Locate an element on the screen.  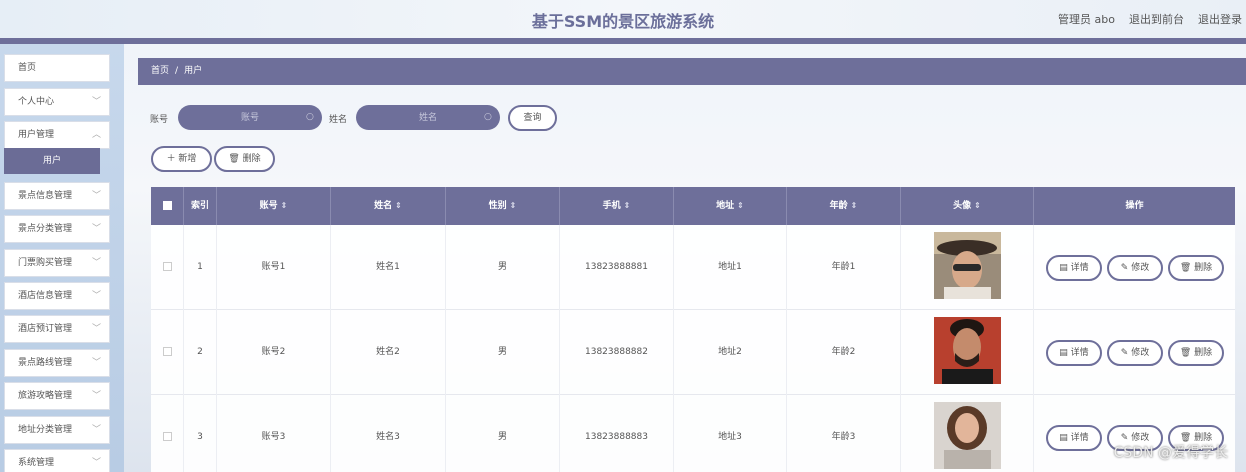
cell-account: 账号2 is located at coordinates (274, 352).